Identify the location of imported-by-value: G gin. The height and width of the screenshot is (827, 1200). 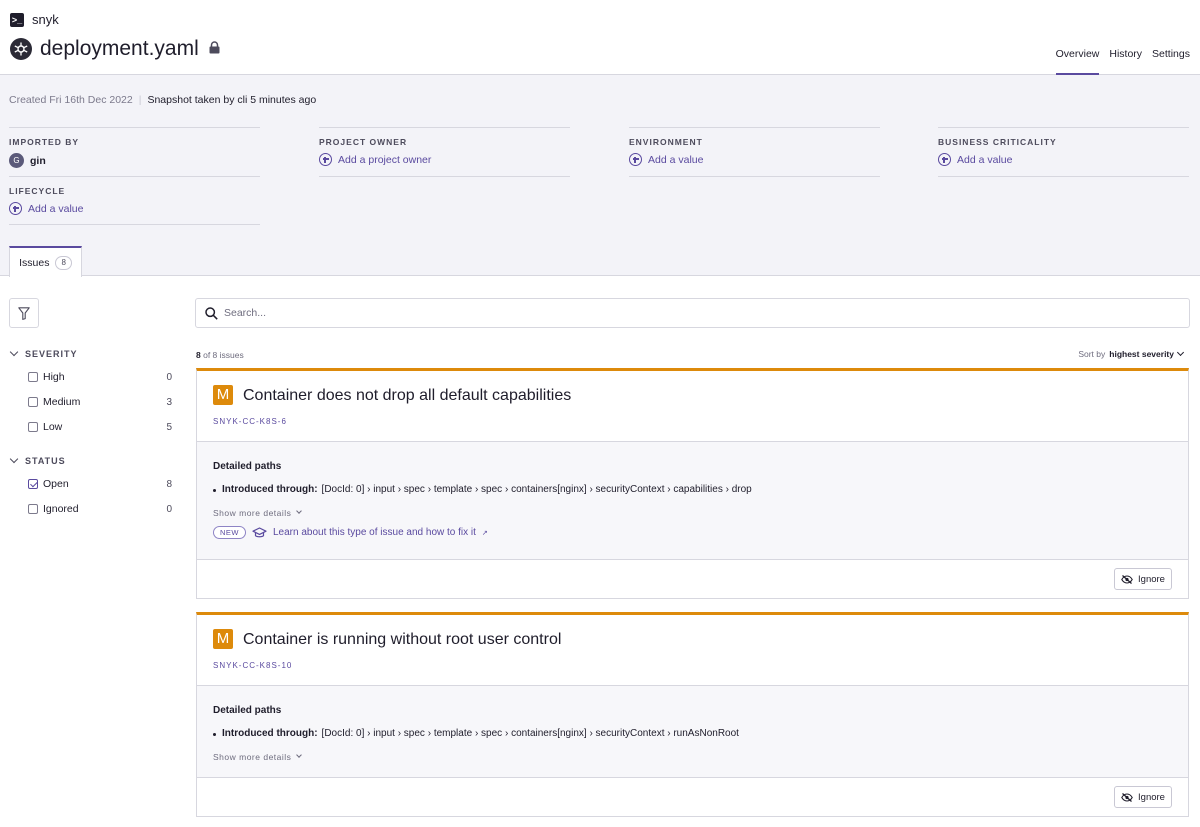
(134, 160).